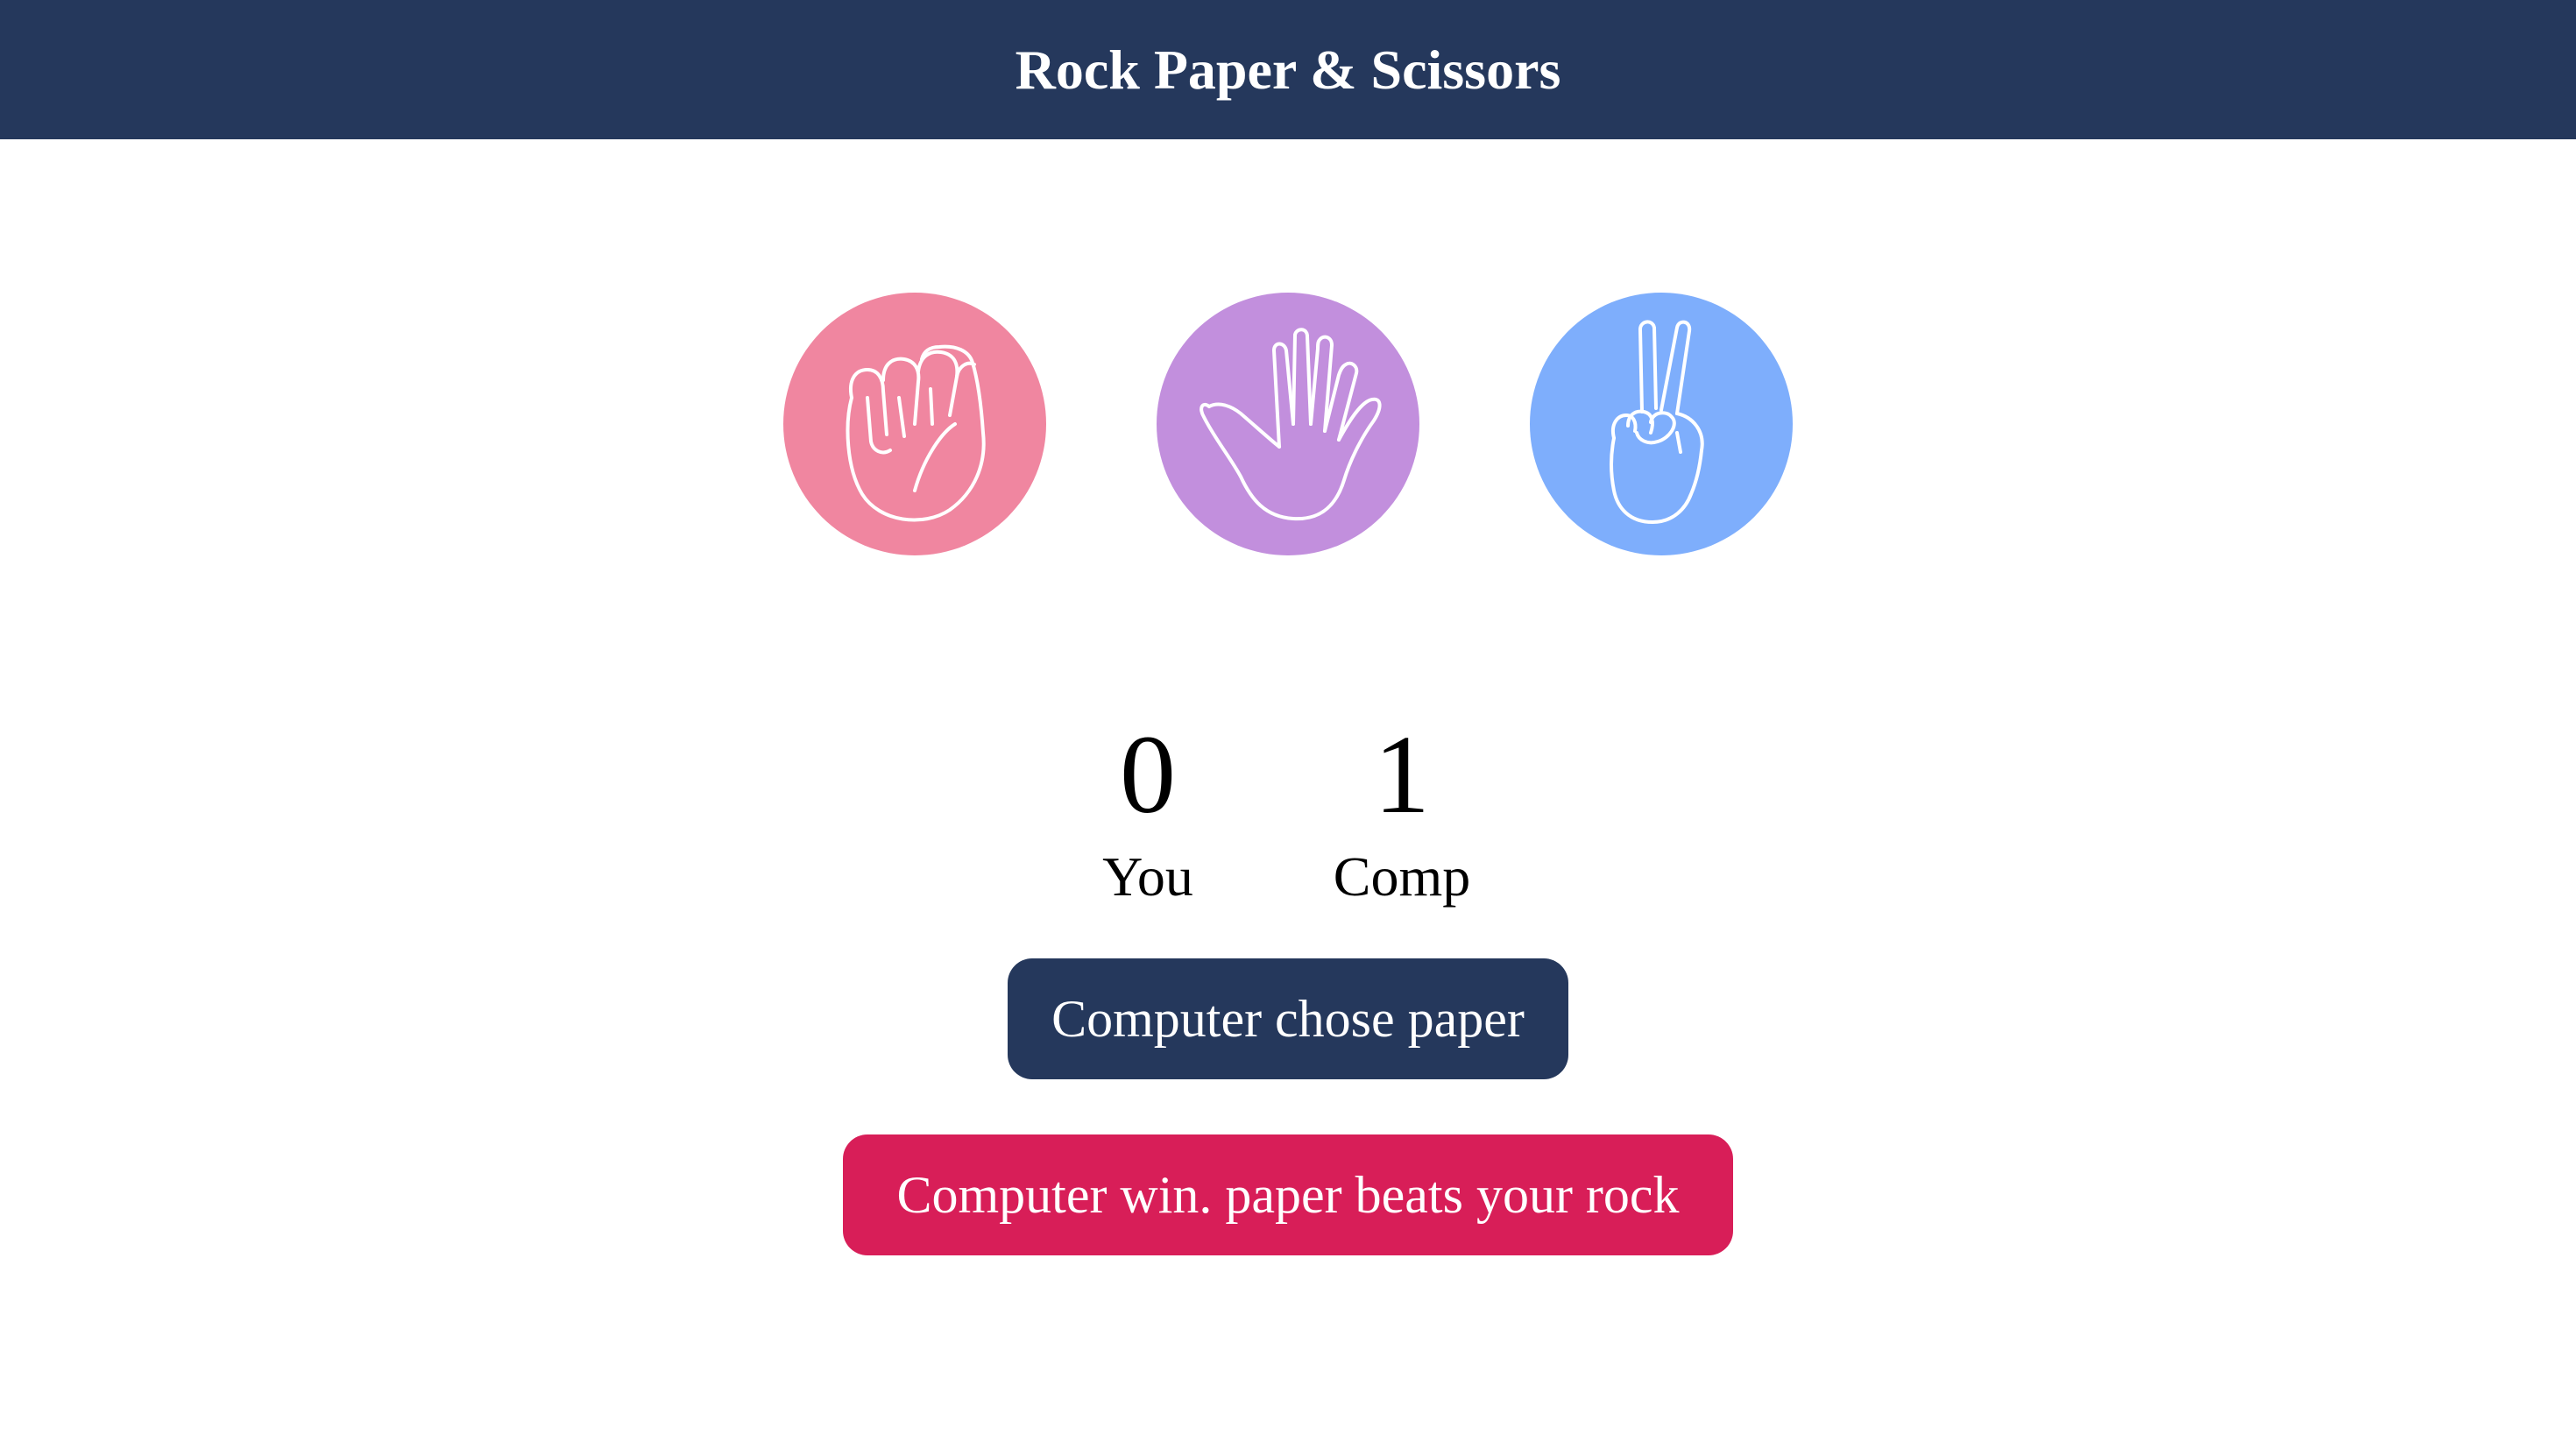 The width and height of the screenshot is (2576, 1456). I want to click on computer-choice-badge: Computer chose paper, so click(1288, 1018).